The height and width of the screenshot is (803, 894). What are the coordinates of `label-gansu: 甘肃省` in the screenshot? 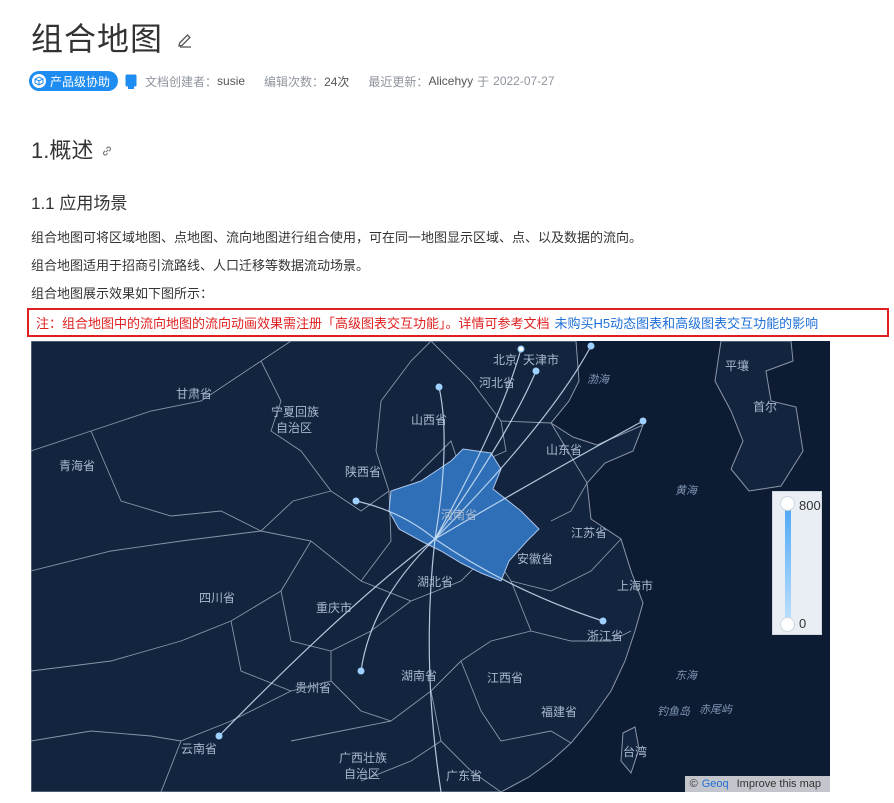 It's located at (194, 394).